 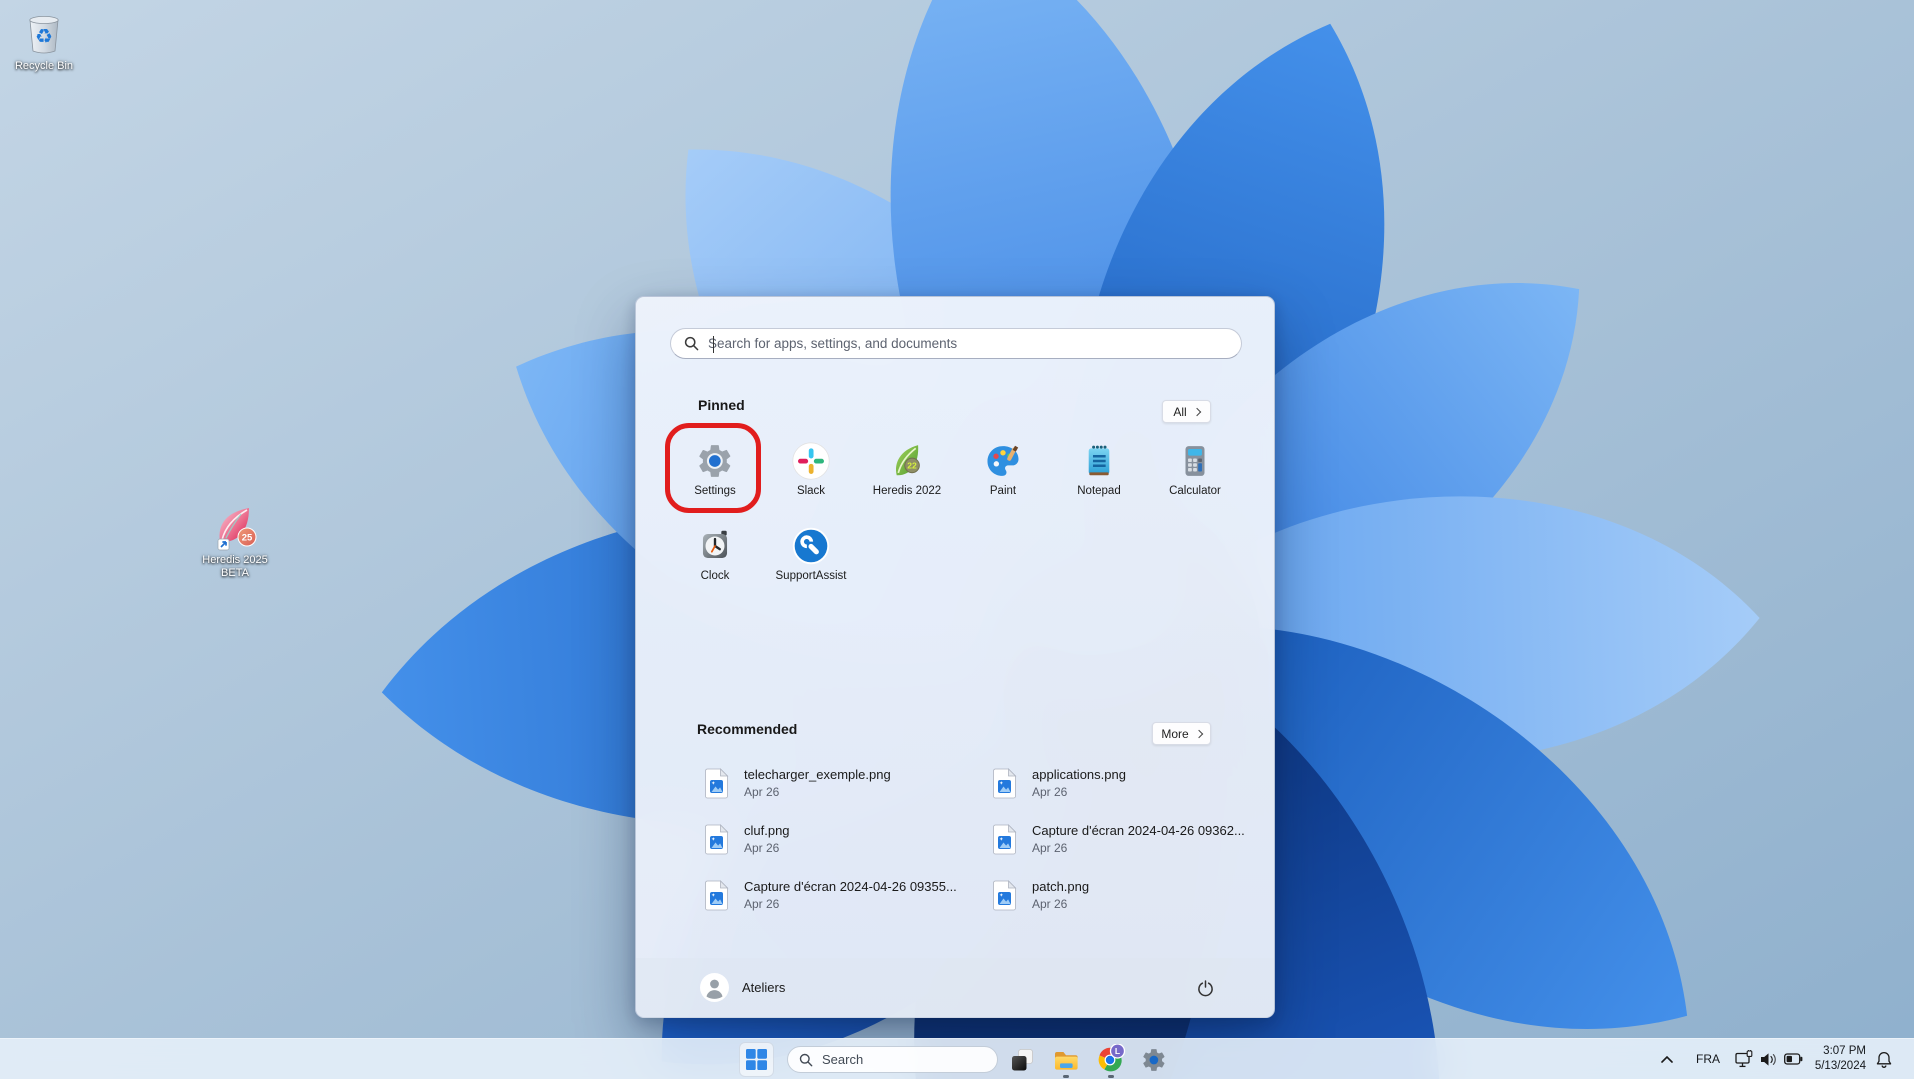 I want to click on power-icon, so click(x=1205, y=987).